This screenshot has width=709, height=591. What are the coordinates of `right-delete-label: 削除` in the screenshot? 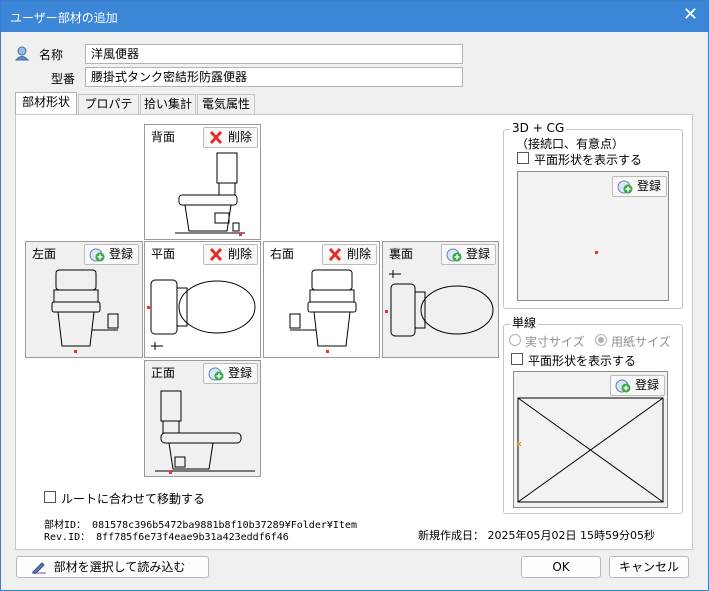 It's located at (359, 254).